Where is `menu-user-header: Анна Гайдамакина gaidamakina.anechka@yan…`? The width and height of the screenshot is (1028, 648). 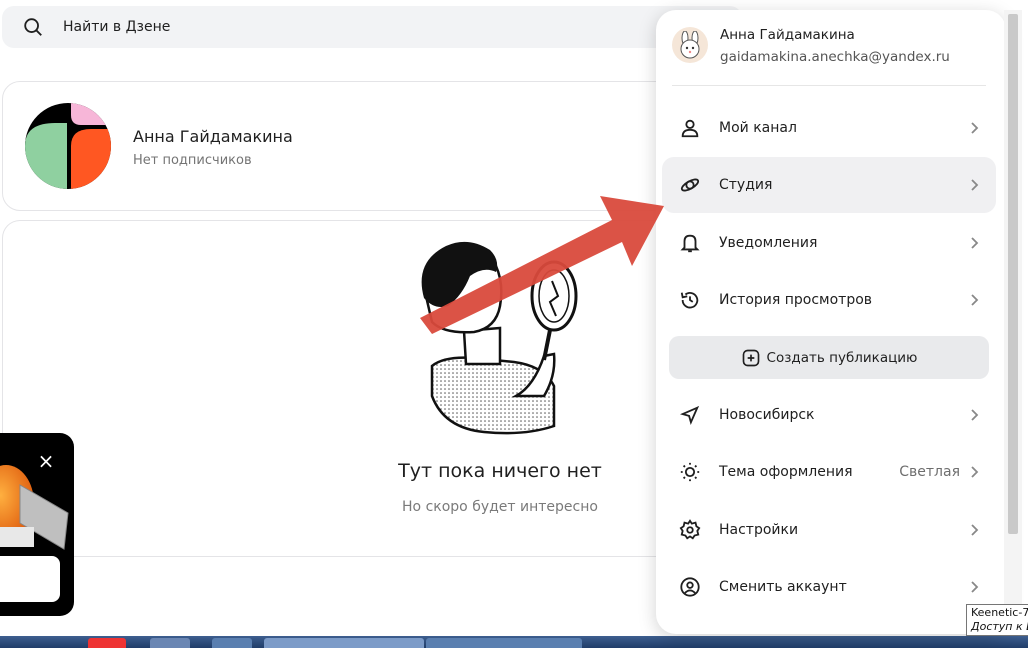
menu-user-header: Анна Гайдамакина gaidamakina.anechka@yan… is located at coordinates (832, 53).